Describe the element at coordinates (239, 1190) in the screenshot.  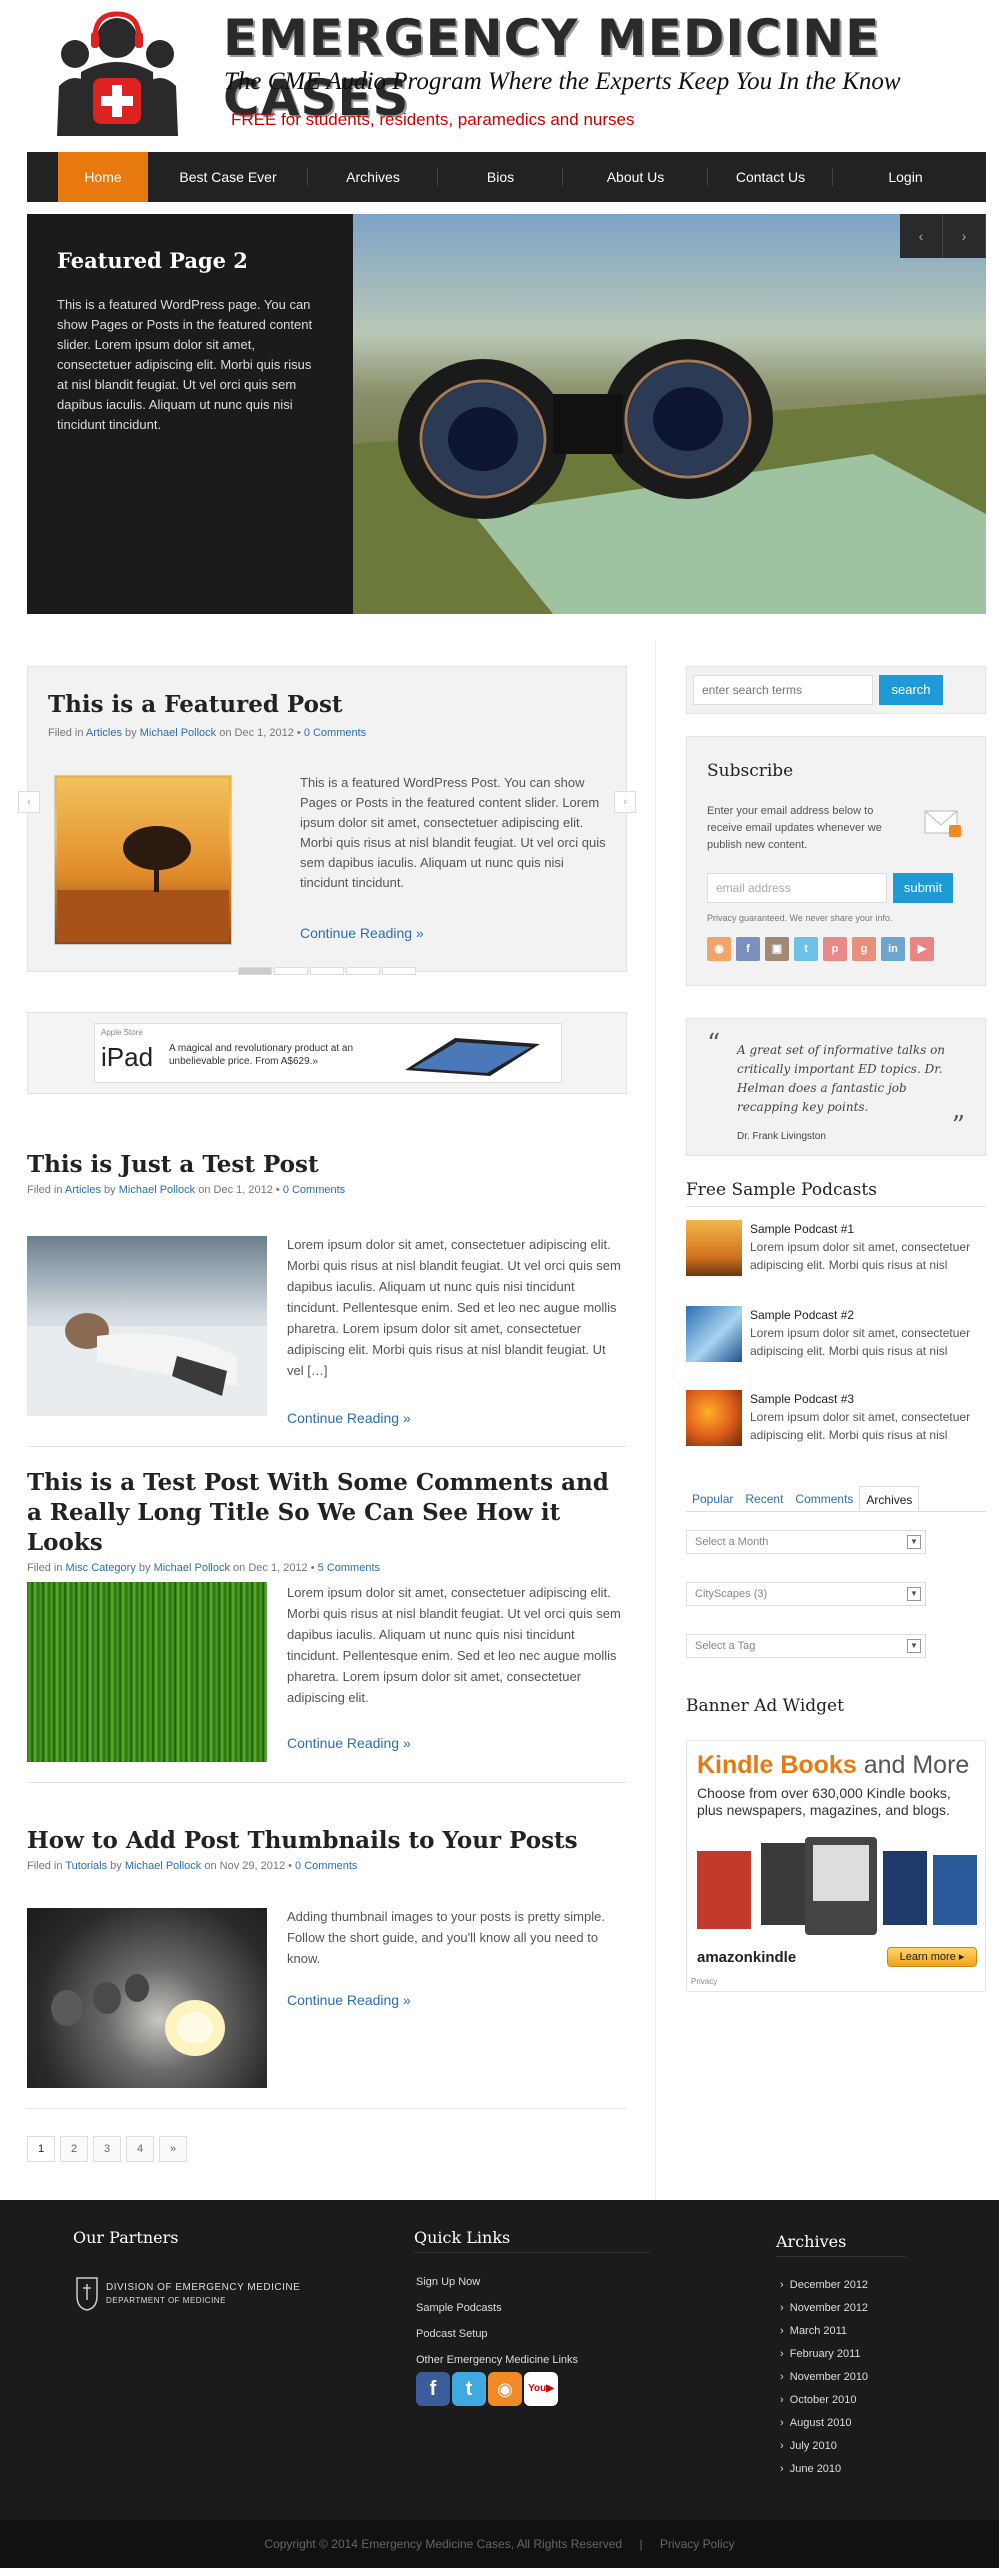
I see `post-date: on Dec 1, 2012 •` at that location.